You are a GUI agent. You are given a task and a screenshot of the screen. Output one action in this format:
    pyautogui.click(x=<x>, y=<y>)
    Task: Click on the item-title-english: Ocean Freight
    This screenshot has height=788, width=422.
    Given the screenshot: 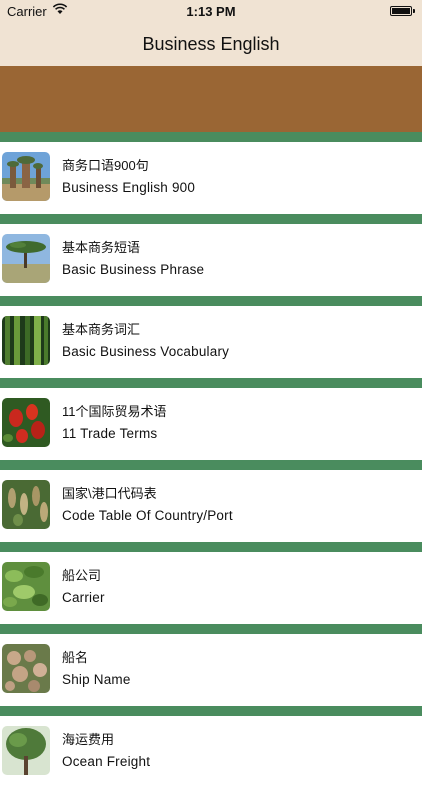 What is the action you would take?
    pyautogui.click(x=106, y=761)
    